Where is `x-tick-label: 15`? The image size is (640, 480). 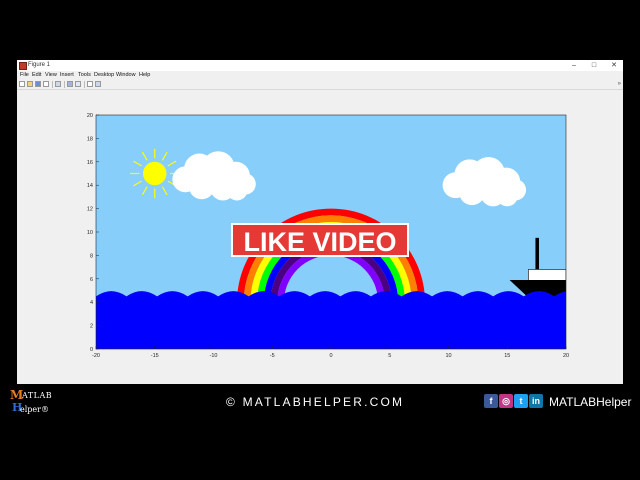
x-tick-label: 15 is located at coordinates (507, 356).